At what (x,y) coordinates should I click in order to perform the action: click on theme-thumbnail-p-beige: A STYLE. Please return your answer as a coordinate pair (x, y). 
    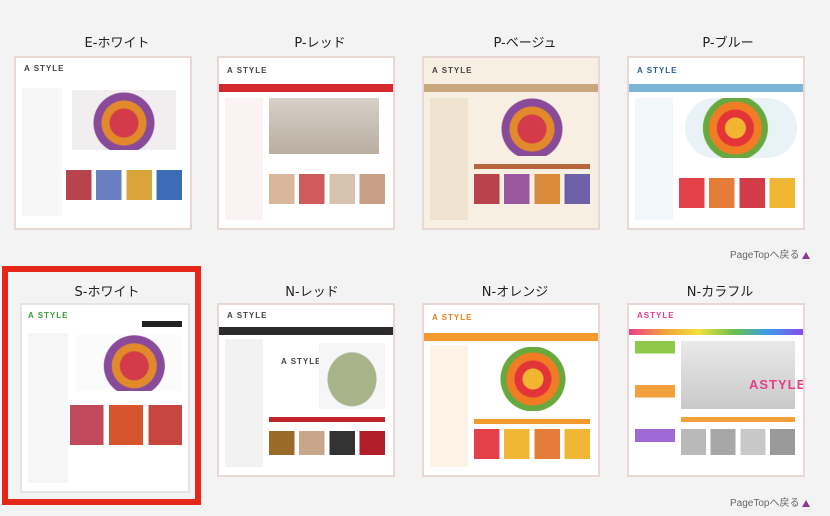
    Looking at the image, I should click on (511, 143).